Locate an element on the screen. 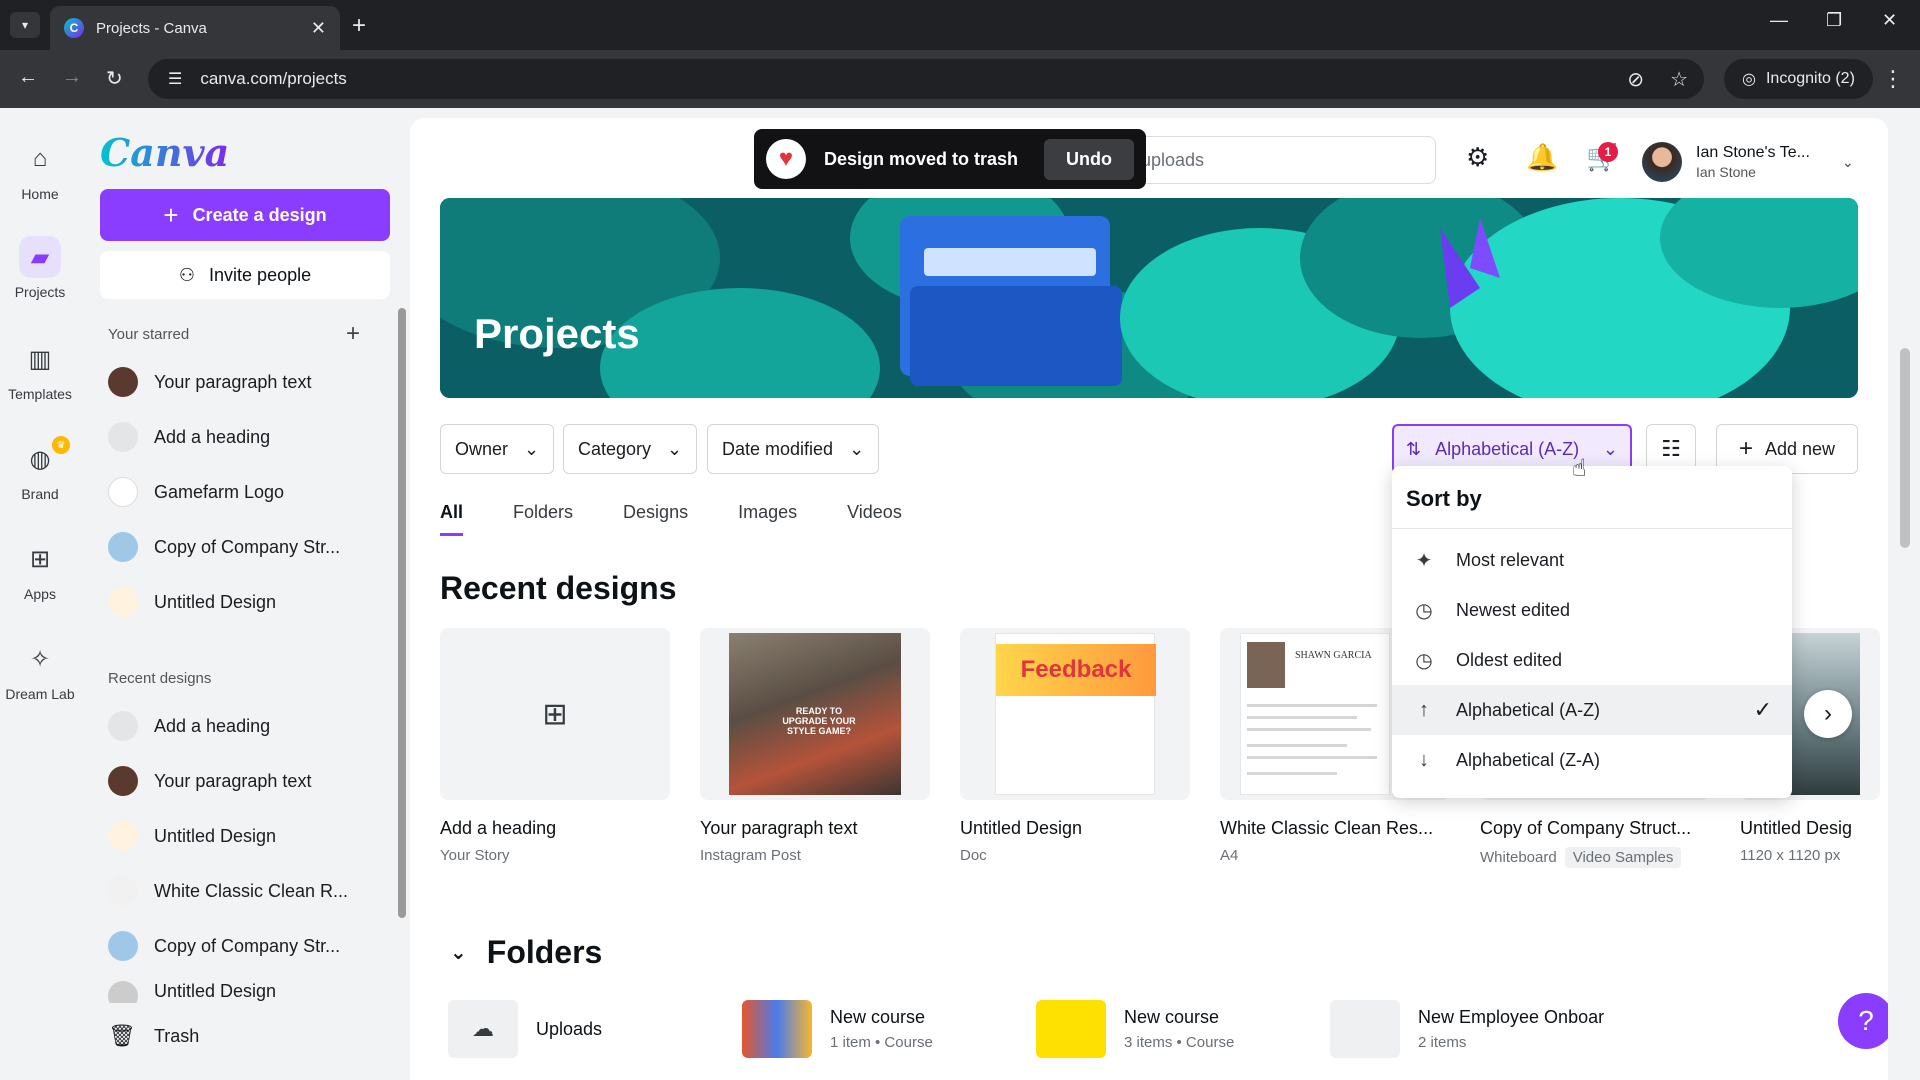  browser-menu-icon: ⋮ is located at coordinates (1893, 79).